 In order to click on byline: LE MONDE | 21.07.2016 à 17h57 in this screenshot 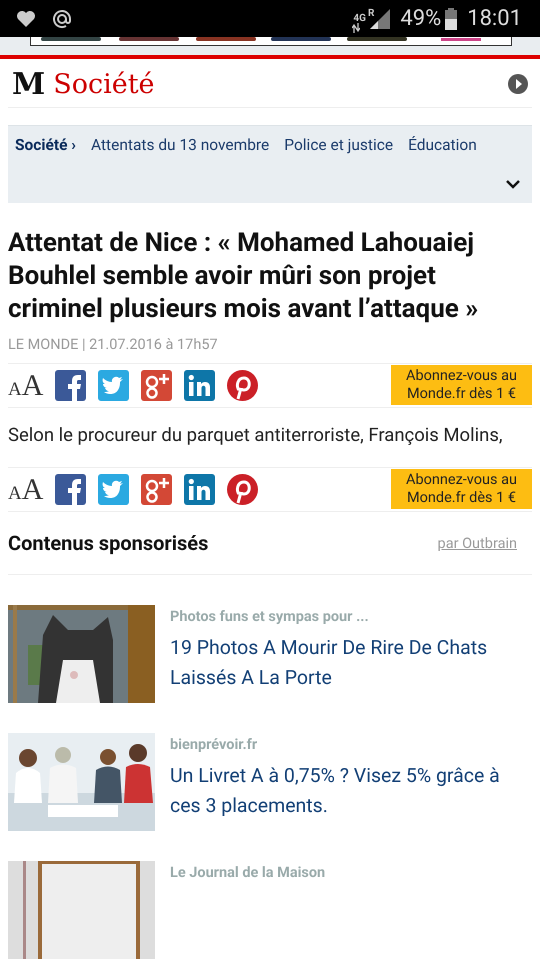, I will do `click(113, 344)`.